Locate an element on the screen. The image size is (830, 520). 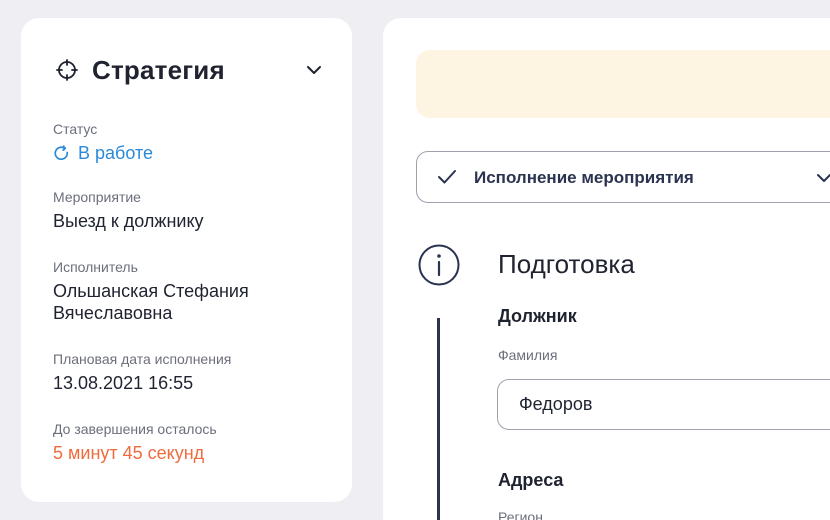
addresses-title: Адреса is located at coordinates (531, 480).